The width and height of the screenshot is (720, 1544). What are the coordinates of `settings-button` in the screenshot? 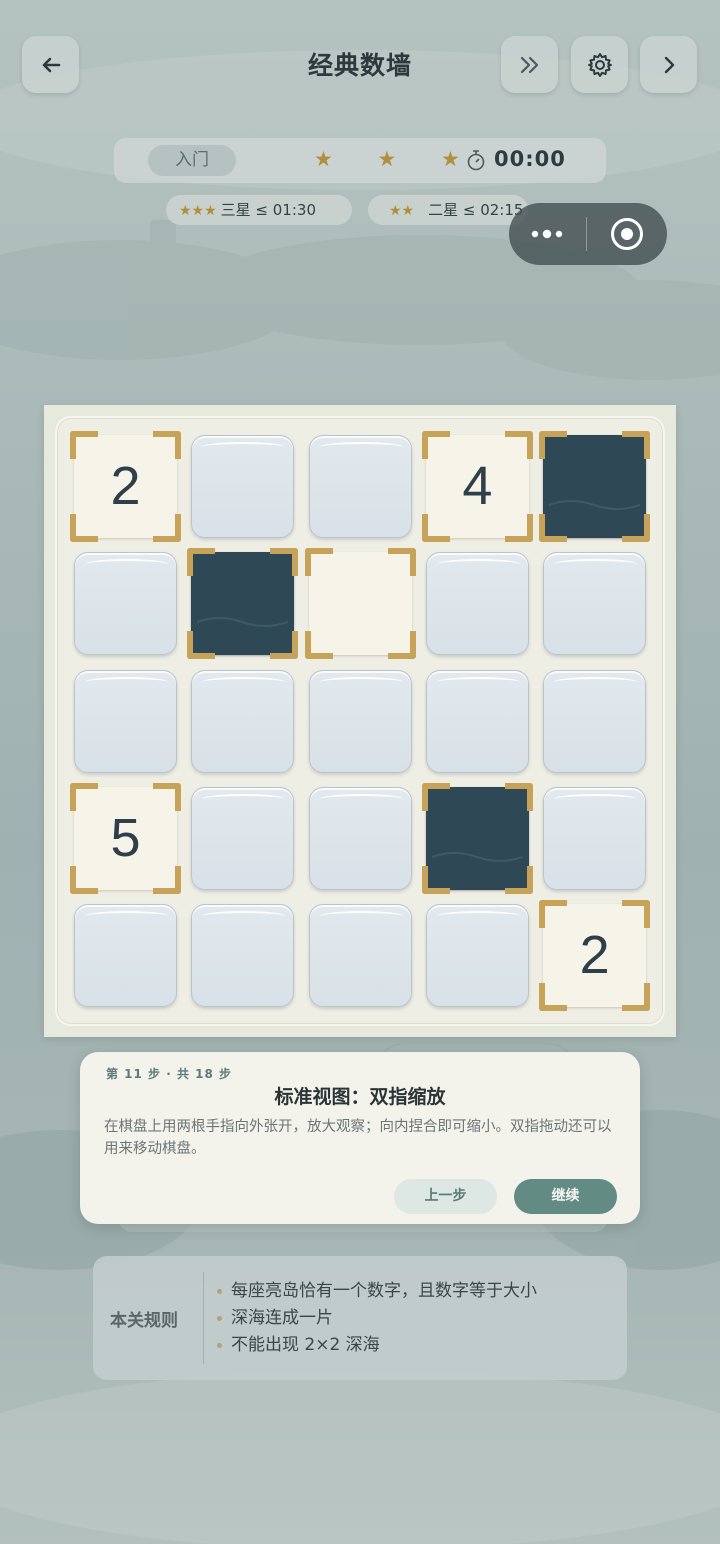 It's located at (599, 64).